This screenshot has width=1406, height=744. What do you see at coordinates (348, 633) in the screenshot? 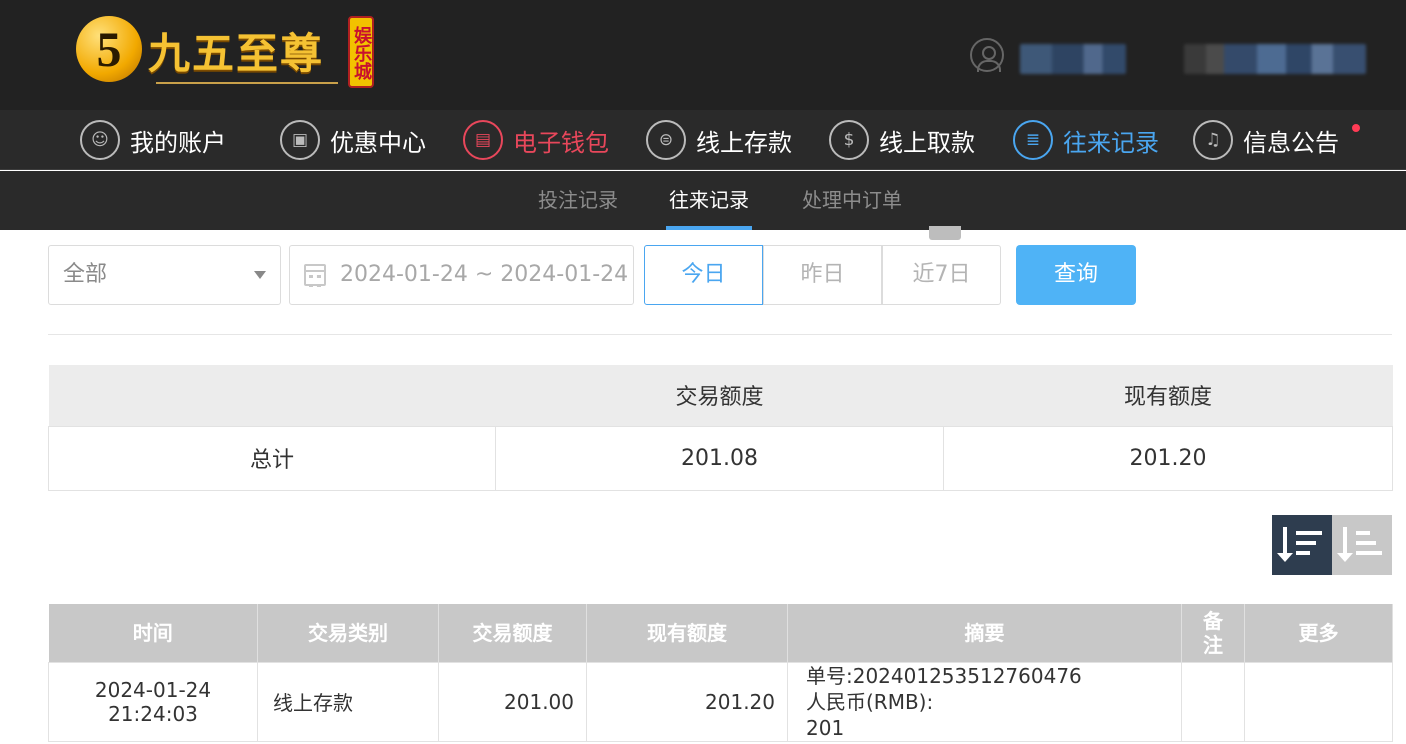
I see `column-header-type: 交易类别` at bounding box center [348, 633].